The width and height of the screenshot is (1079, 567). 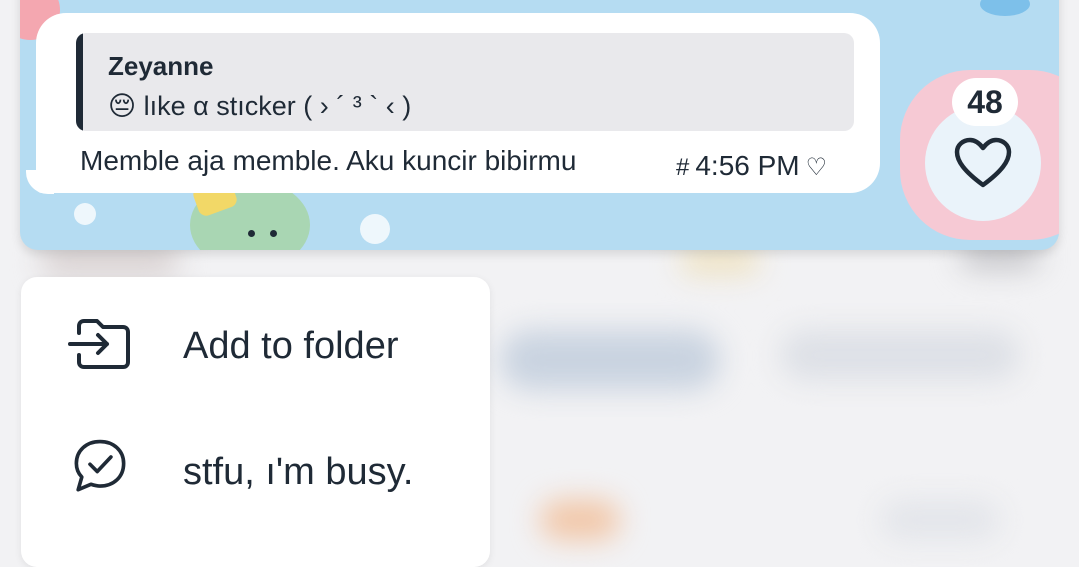 I want to click on menu-item-label: Add to folder, so click(x=291, y=346).